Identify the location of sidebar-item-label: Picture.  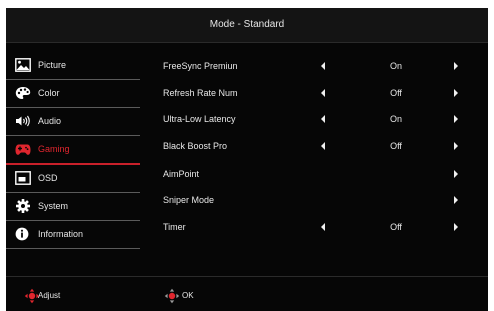
(52, 65).